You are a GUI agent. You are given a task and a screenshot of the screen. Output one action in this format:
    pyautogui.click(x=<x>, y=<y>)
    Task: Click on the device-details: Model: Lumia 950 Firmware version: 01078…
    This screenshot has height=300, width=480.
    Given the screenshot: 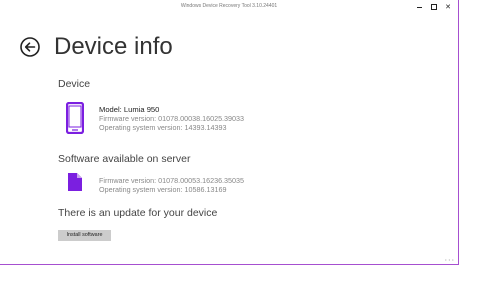 What is the action you would take?
    pyautogui.click(x=171, y=118)
    